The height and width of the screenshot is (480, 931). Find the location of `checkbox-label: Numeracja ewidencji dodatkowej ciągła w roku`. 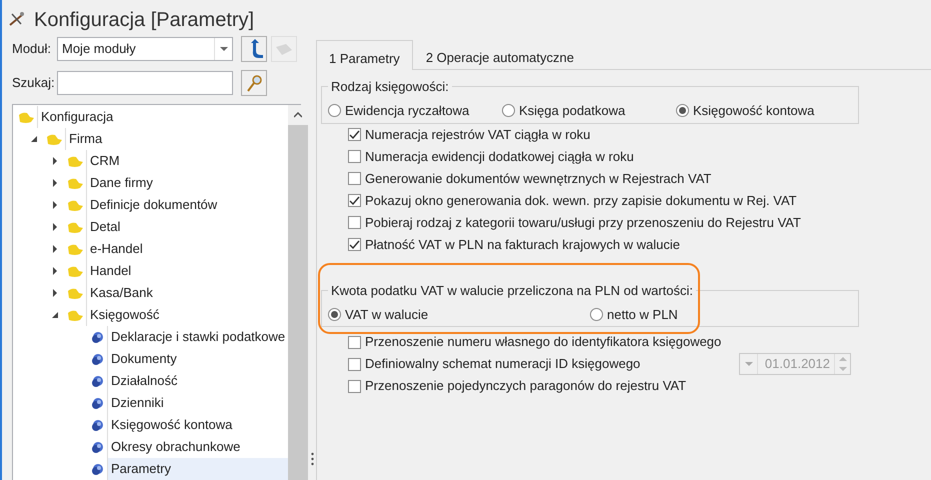

checkbox-label: Numeracja ewidencji dodatkowej ciągła w roku is located at coordinates (499, 156).